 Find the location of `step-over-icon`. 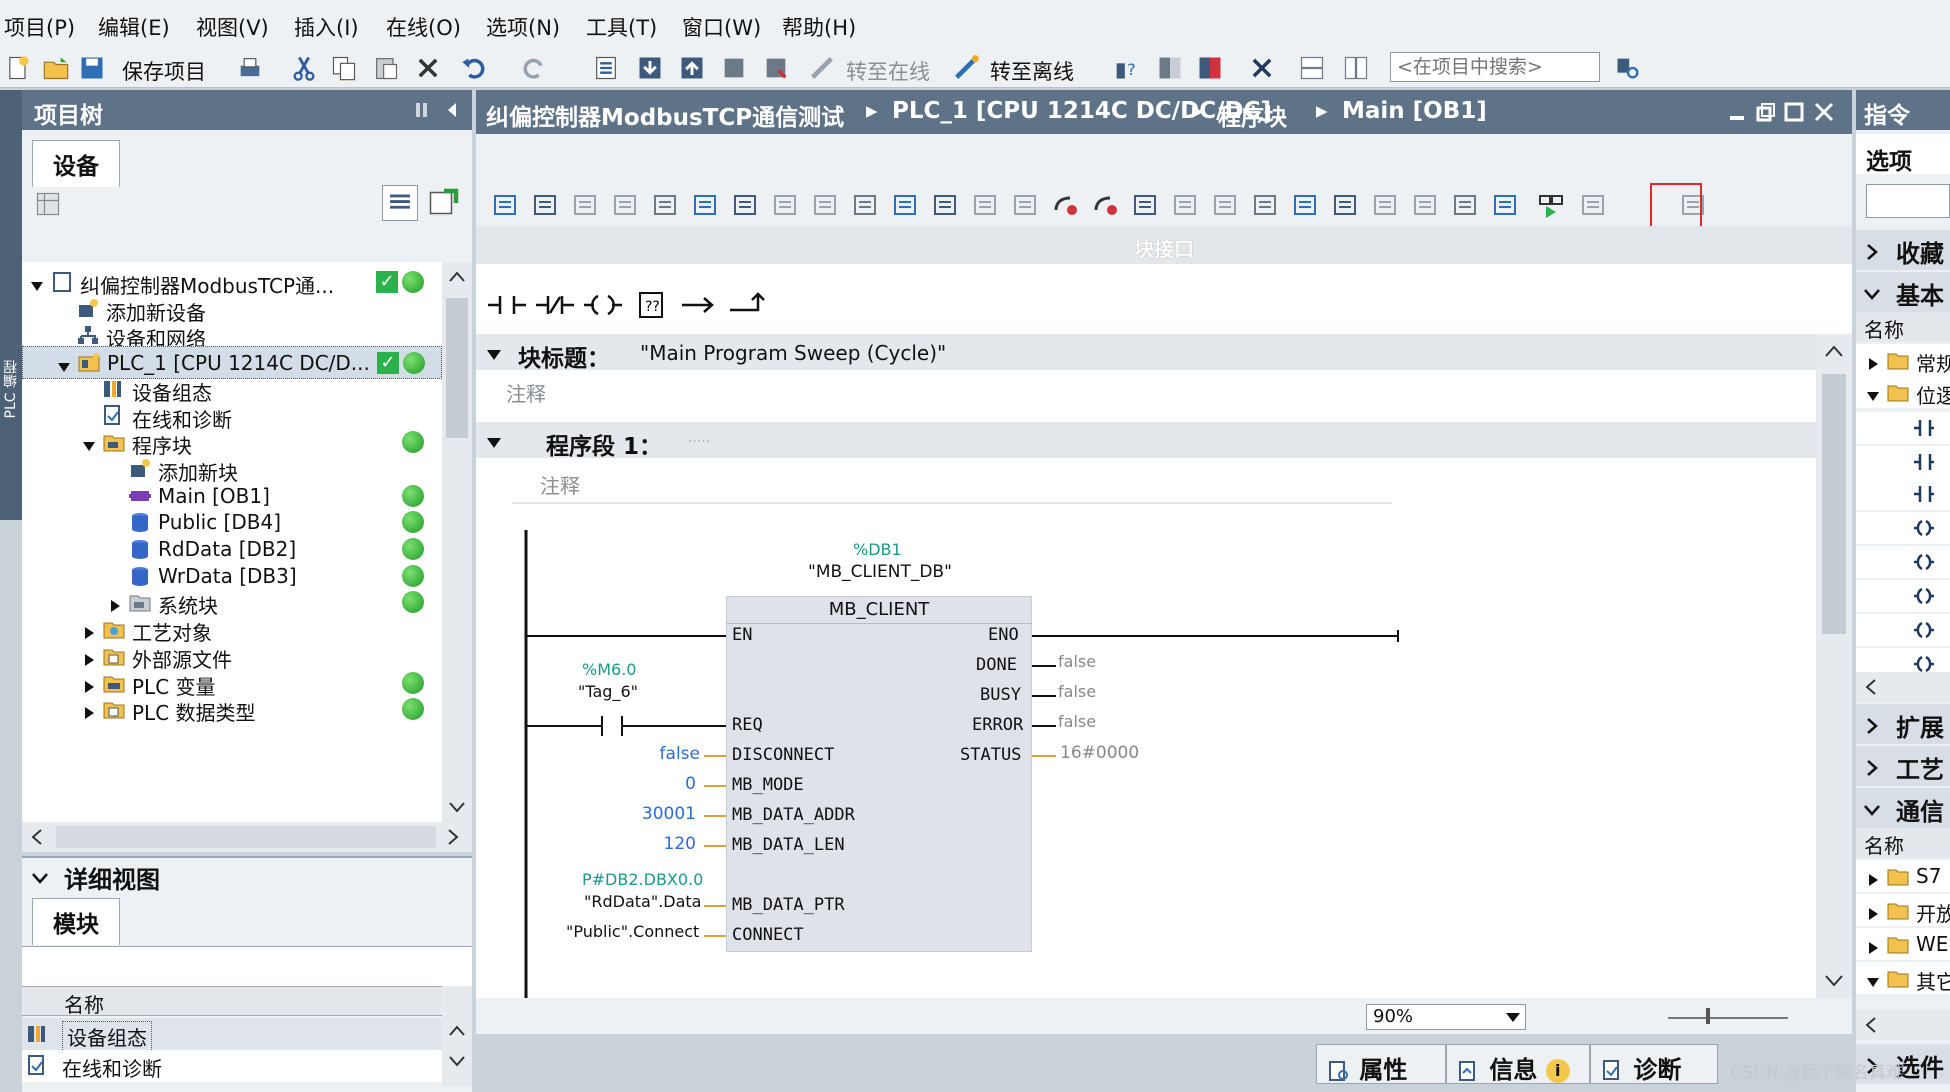

step-over-icon is located at coordinates (1185, 205).